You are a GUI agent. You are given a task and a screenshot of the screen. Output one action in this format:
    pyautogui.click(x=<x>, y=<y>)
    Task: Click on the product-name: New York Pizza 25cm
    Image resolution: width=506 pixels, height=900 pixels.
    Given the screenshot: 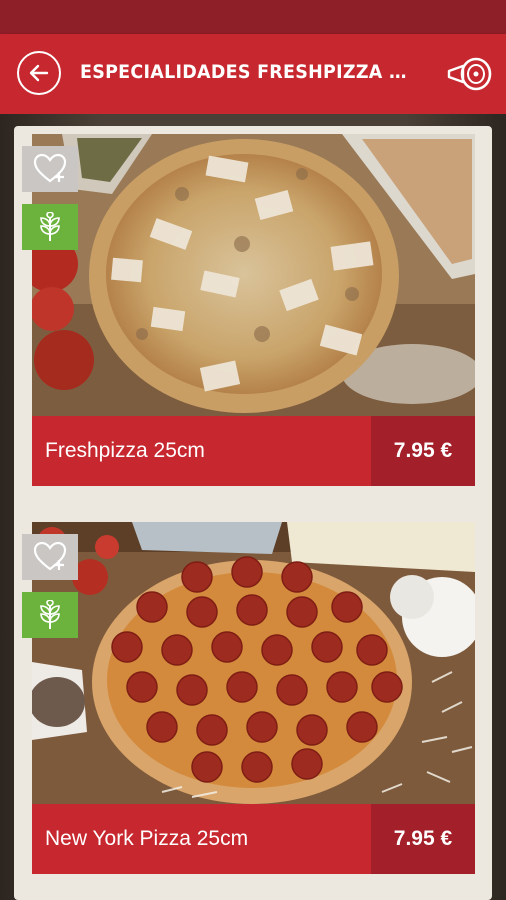 What is the action you would take?
    pyautogui.click(x=147, y=838)
    